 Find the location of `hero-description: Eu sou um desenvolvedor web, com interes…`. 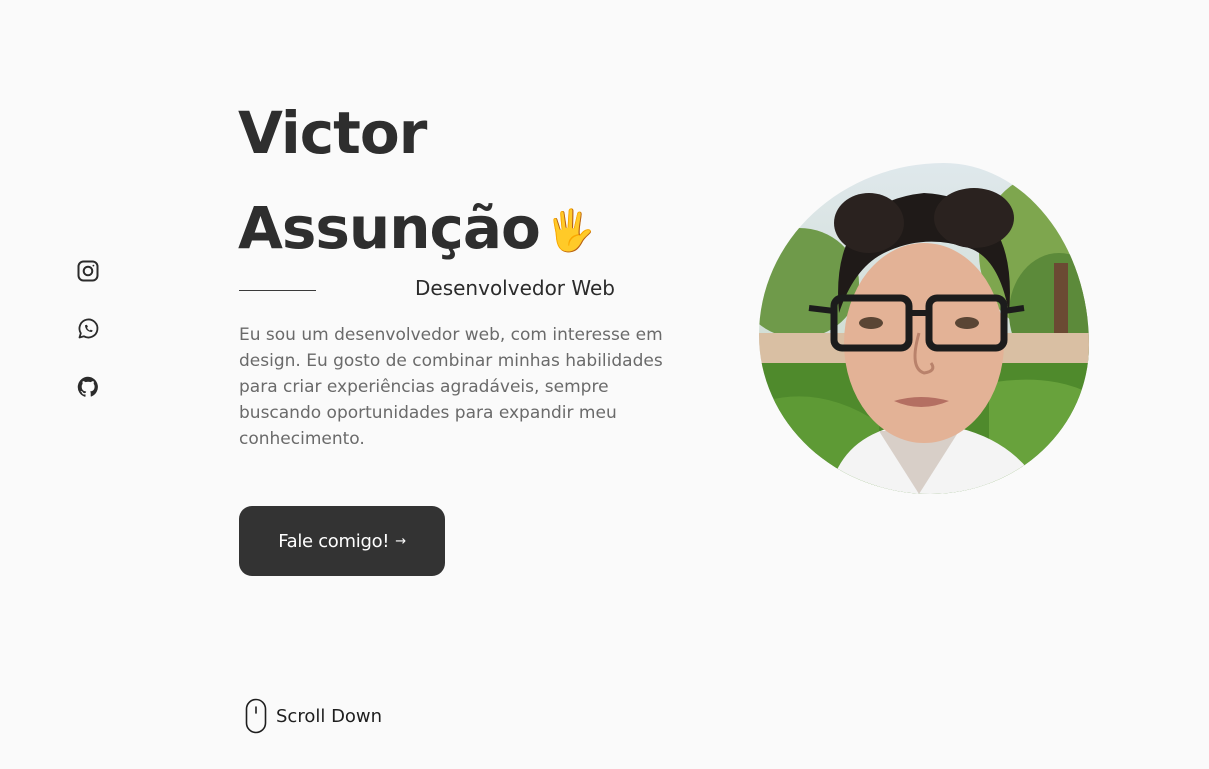

hero-description: Eu sou um desenvolvedor web, com interes… is located at coordinates (451, 387).